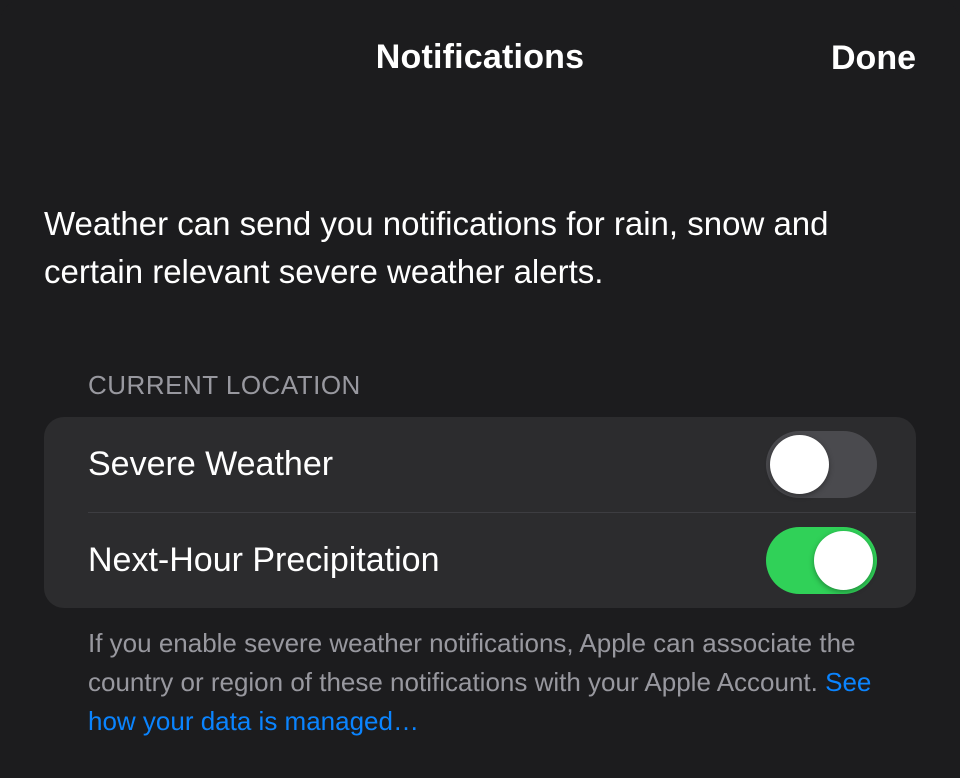  I want to click on severe-weather-toggle, so click(821, 464).